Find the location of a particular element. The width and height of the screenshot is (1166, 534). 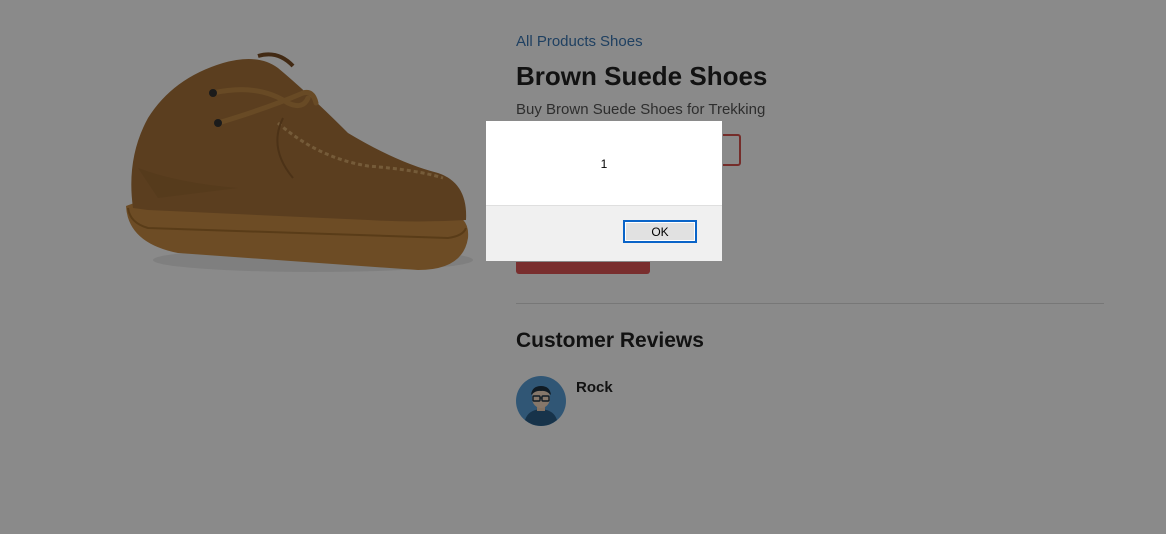

ok-button: OK is located at coordinates (660, 231).